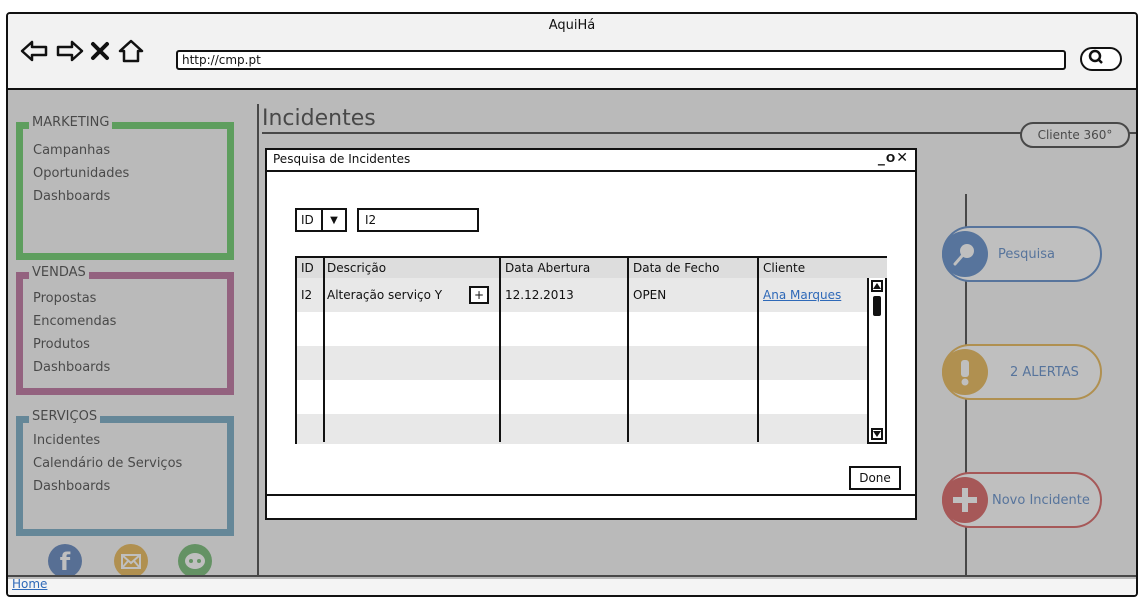  What do you see at coordinates (591, 495) in the screenshot?
I see `dialog-footer-separator` at bounding box center [591, 495].